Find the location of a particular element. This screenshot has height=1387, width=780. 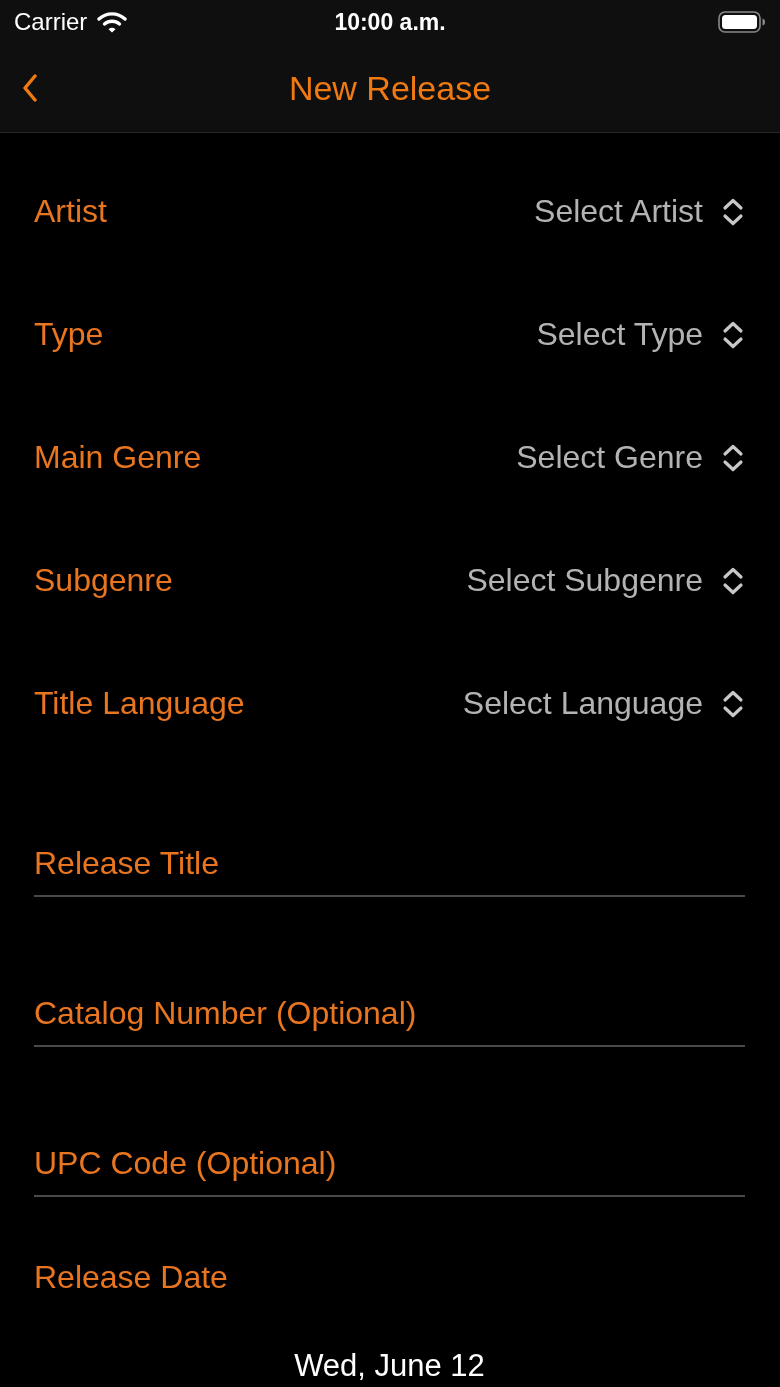

picker-button: Select Artist is located at coordinates (639, 211).